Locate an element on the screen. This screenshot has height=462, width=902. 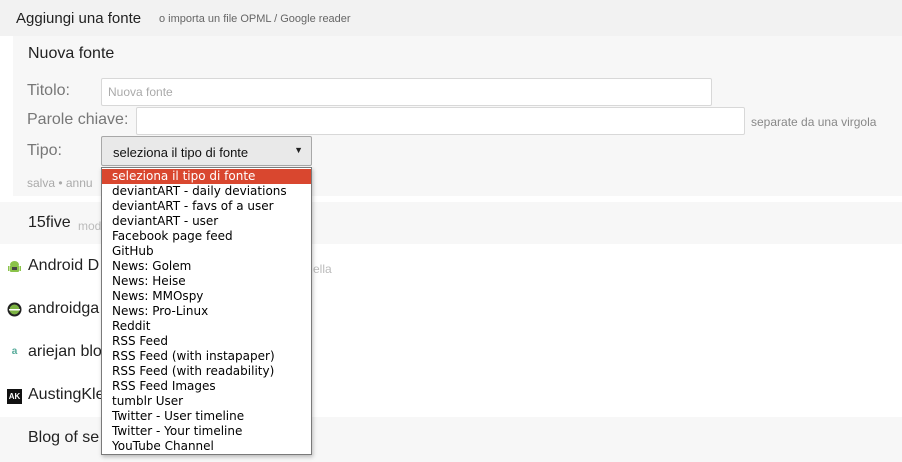
type-select: seleziona il tipo di fonte ▼ is located at coordinates (206, 151).